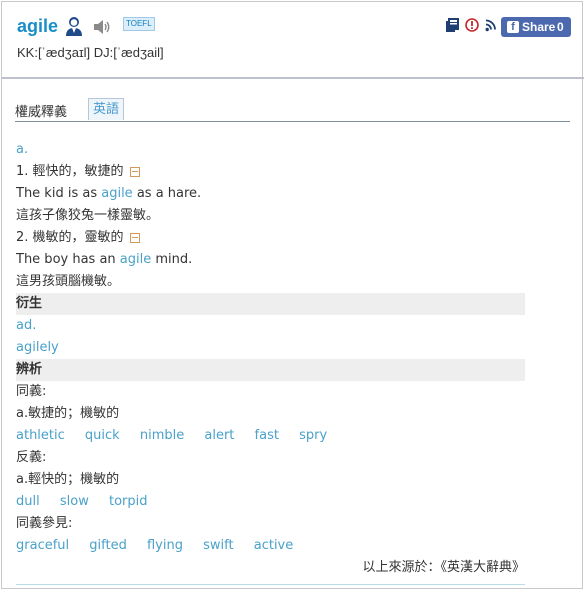 This screenshot has width=586, height=590. I want to click on pronunciation: KK:[ˈædʒaɪl] DJ:[ˈædʒail], so click(90, 52).